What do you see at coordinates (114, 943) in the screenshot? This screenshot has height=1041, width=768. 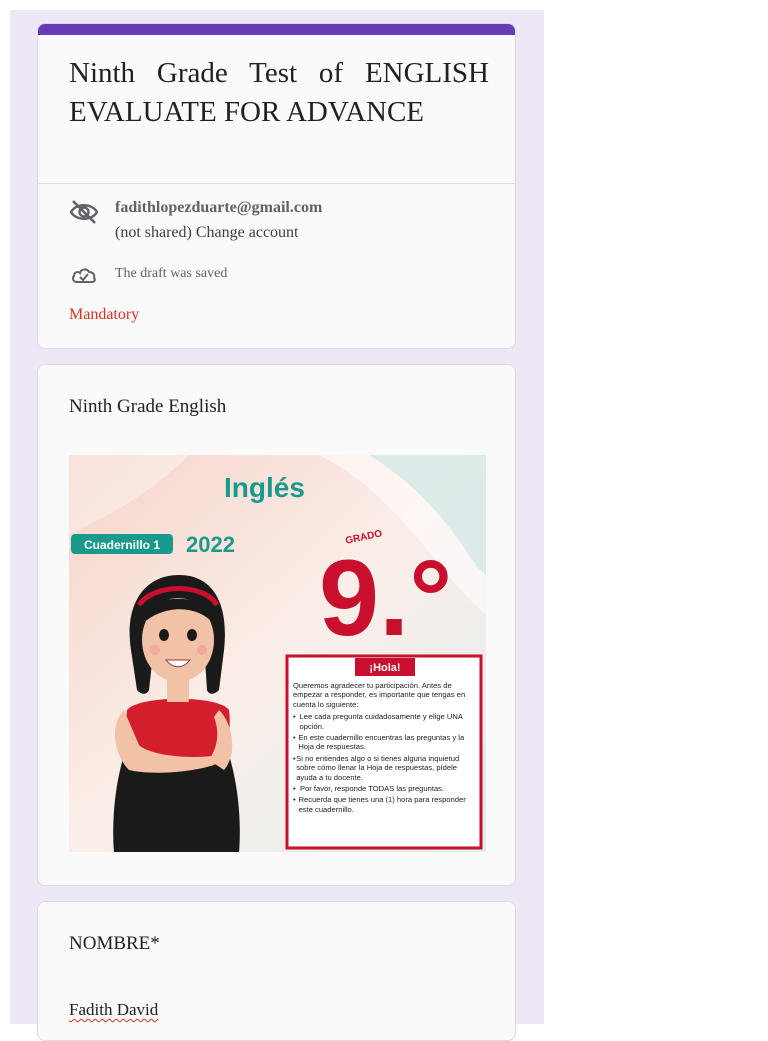 I see `question-label: NOMBRE*` at bounding box center [114, 943].